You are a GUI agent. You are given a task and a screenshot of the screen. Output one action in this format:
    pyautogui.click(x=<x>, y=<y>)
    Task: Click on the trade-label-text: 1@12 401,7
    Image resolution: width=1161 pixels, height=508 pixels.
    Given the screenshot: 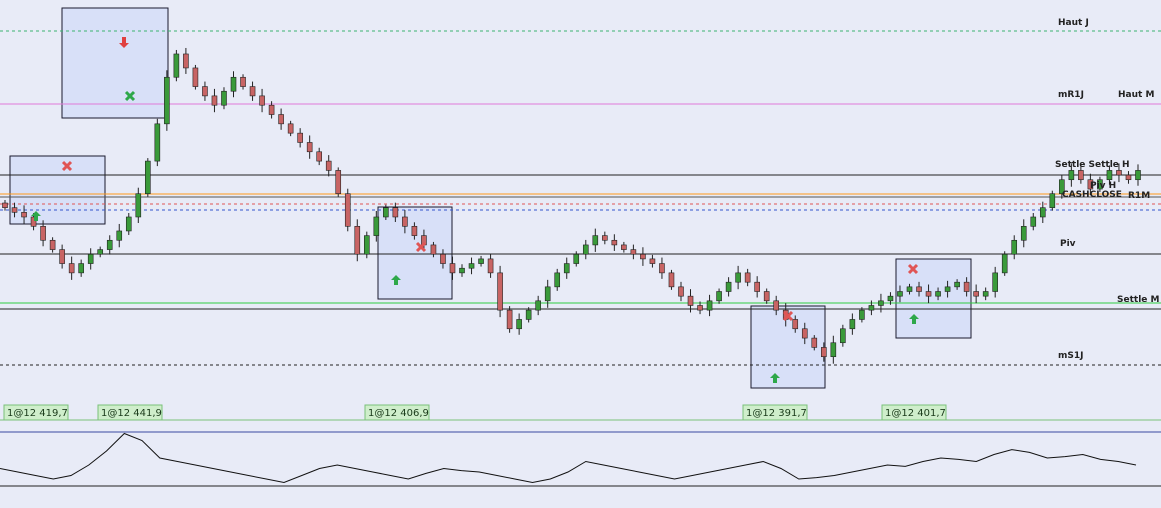 What is the action you would take?
    pyautogui.click(x=915, y=413)
    